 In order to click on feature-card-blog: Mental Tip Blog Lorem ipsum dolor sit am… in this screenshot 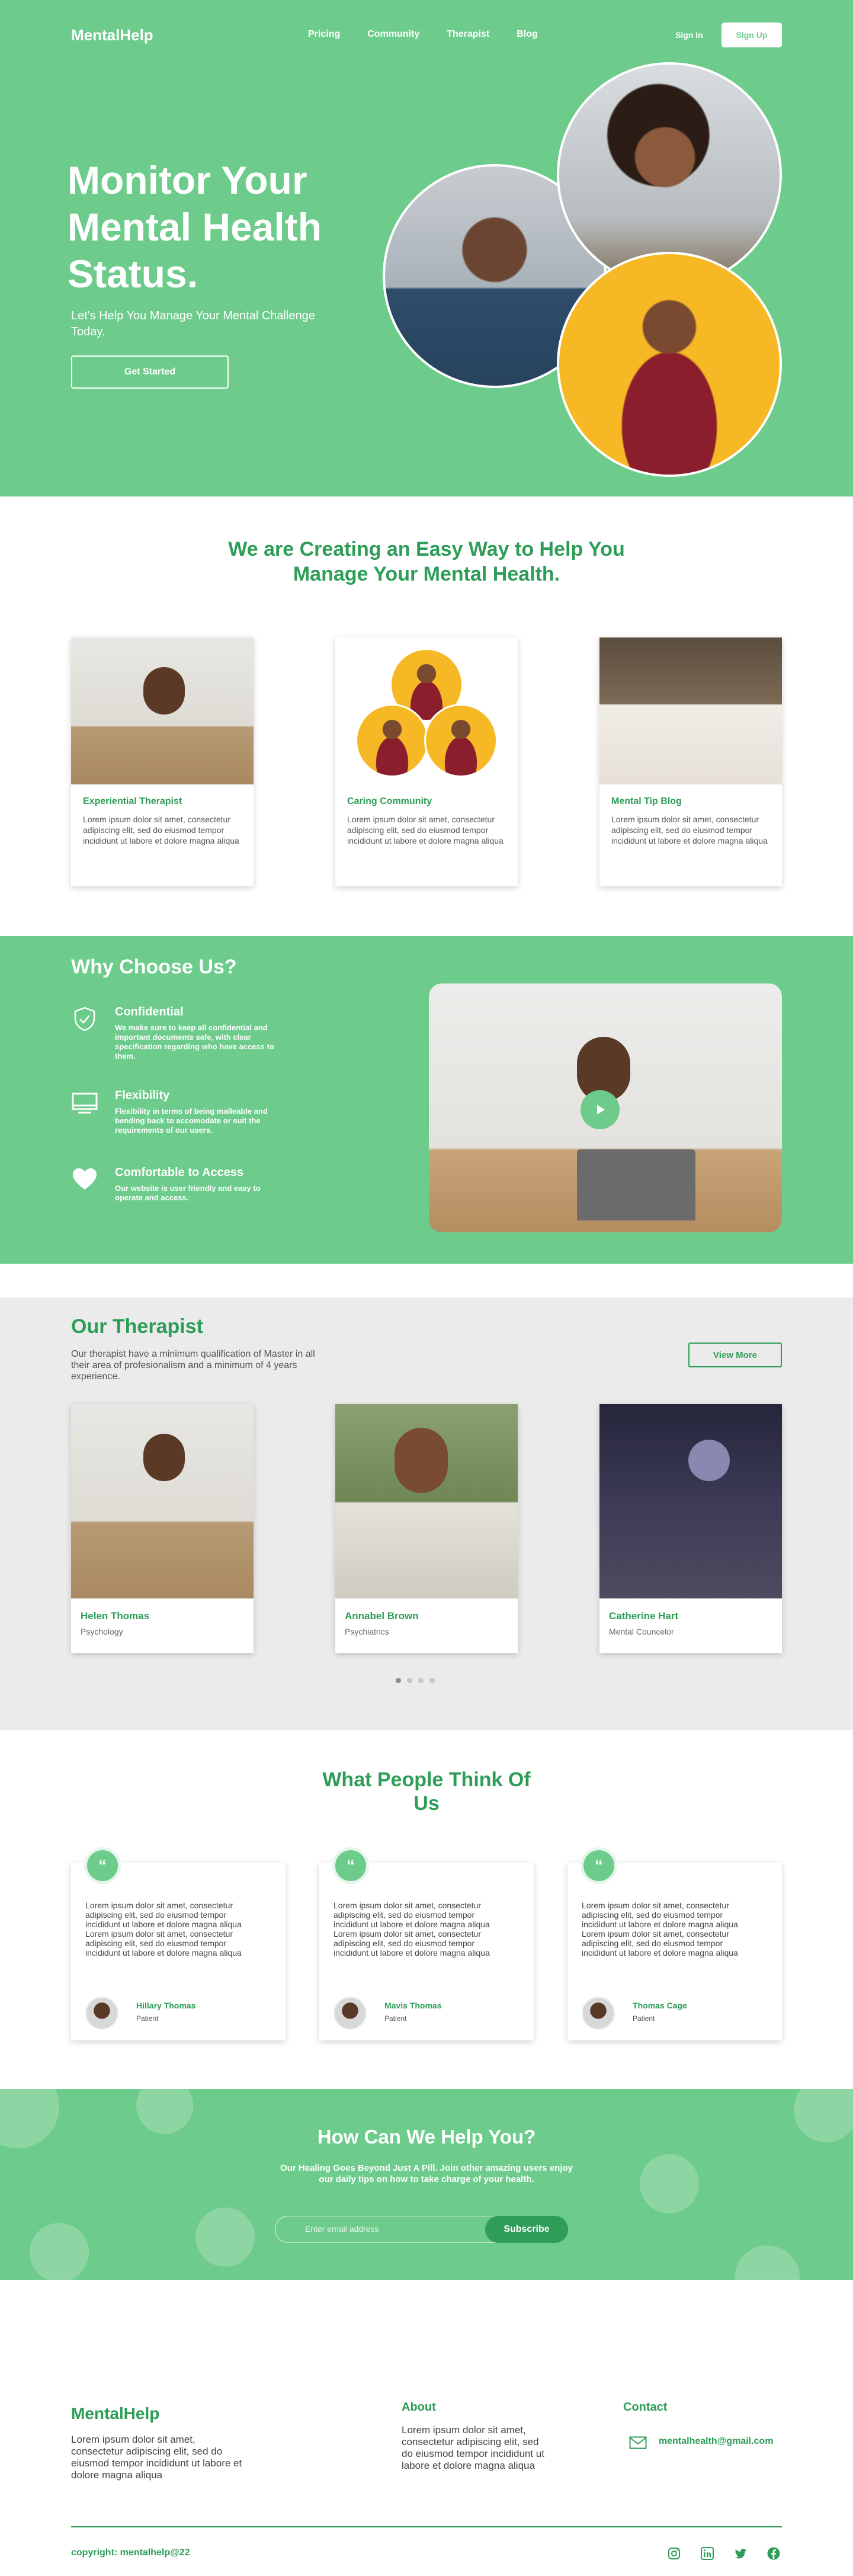, I will do `click(690, 762)`.